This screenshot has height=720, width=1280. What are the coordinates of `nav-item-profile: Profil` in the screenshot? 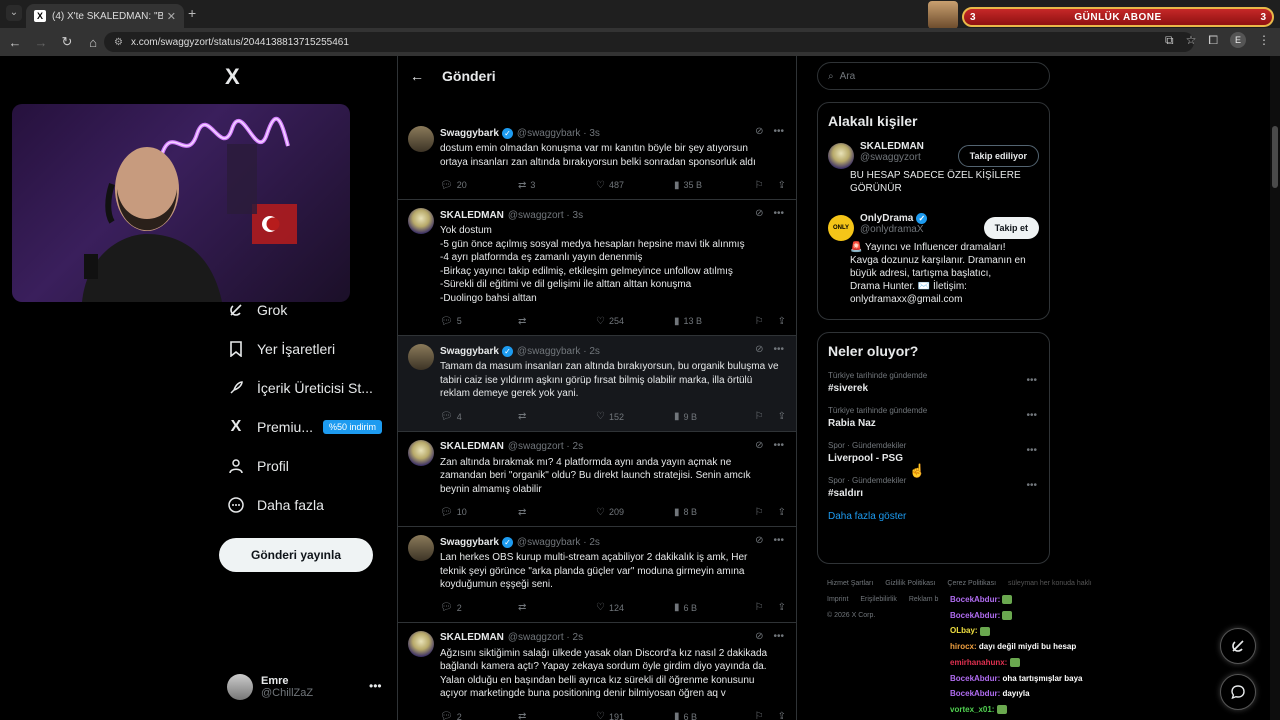 It's located at (258, 466).